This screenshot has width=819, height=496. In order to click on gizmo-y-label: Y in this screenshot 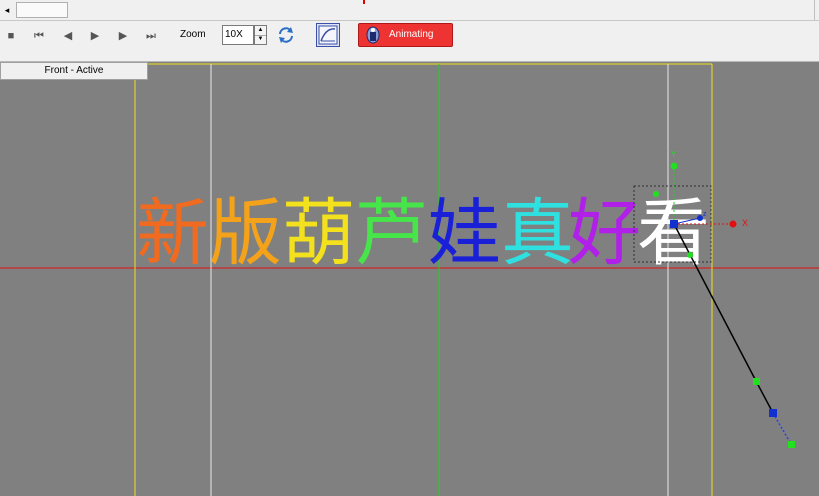, I will do `click(674, 154)`.